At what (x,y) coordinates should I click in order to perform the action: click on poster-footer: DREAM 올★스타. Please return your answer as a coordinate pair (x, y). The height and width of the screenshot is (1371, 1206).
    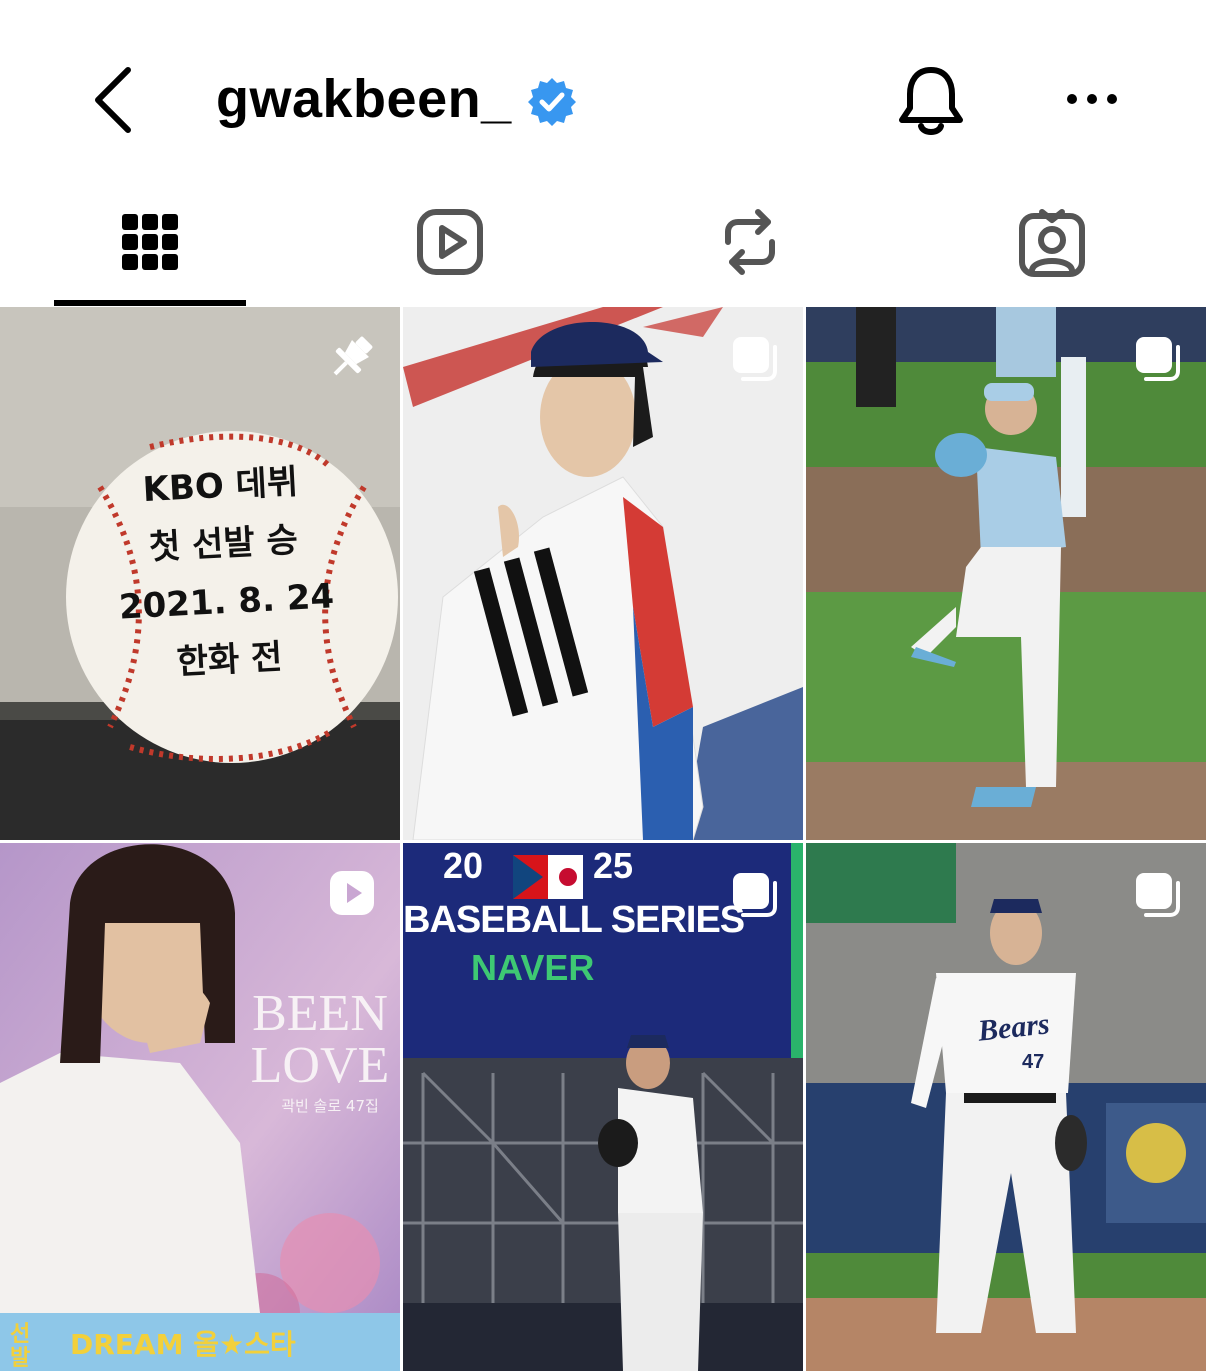
    Looking at the image, I should click on (183, 1344).